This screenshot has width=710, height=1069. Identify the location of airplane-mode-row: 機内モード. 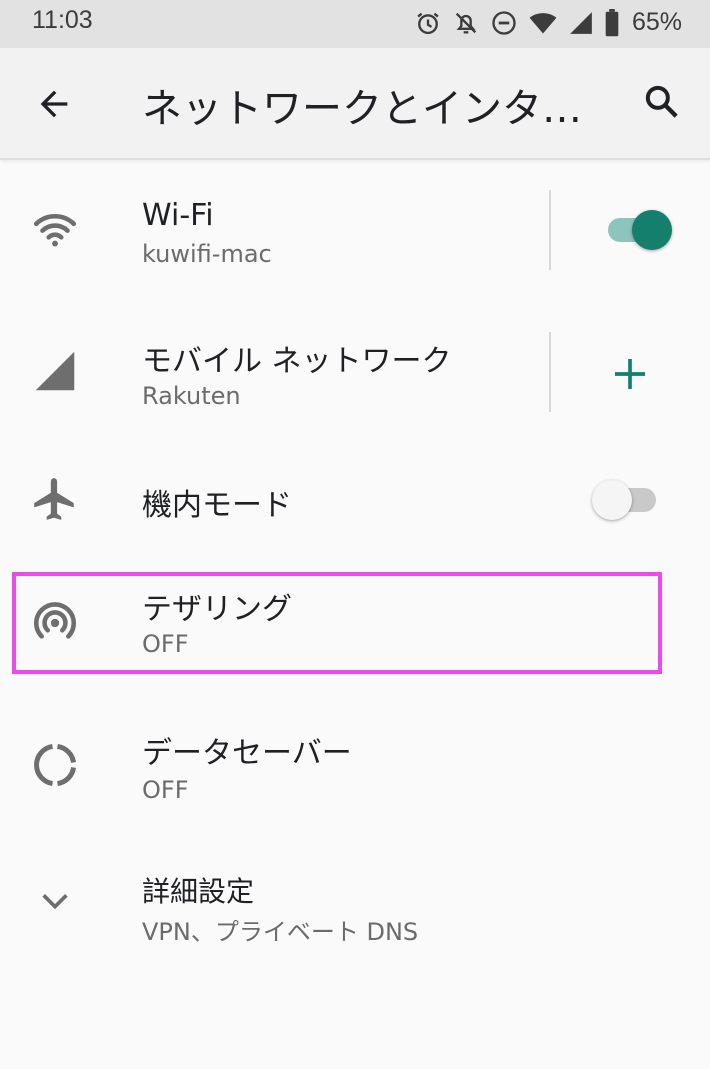
(355, 505).